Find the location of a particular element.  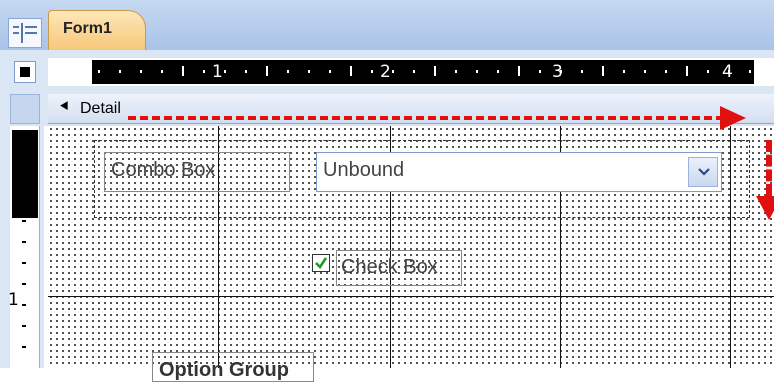

tab-form1-label: Form1 is located at coordinates (87, 28).